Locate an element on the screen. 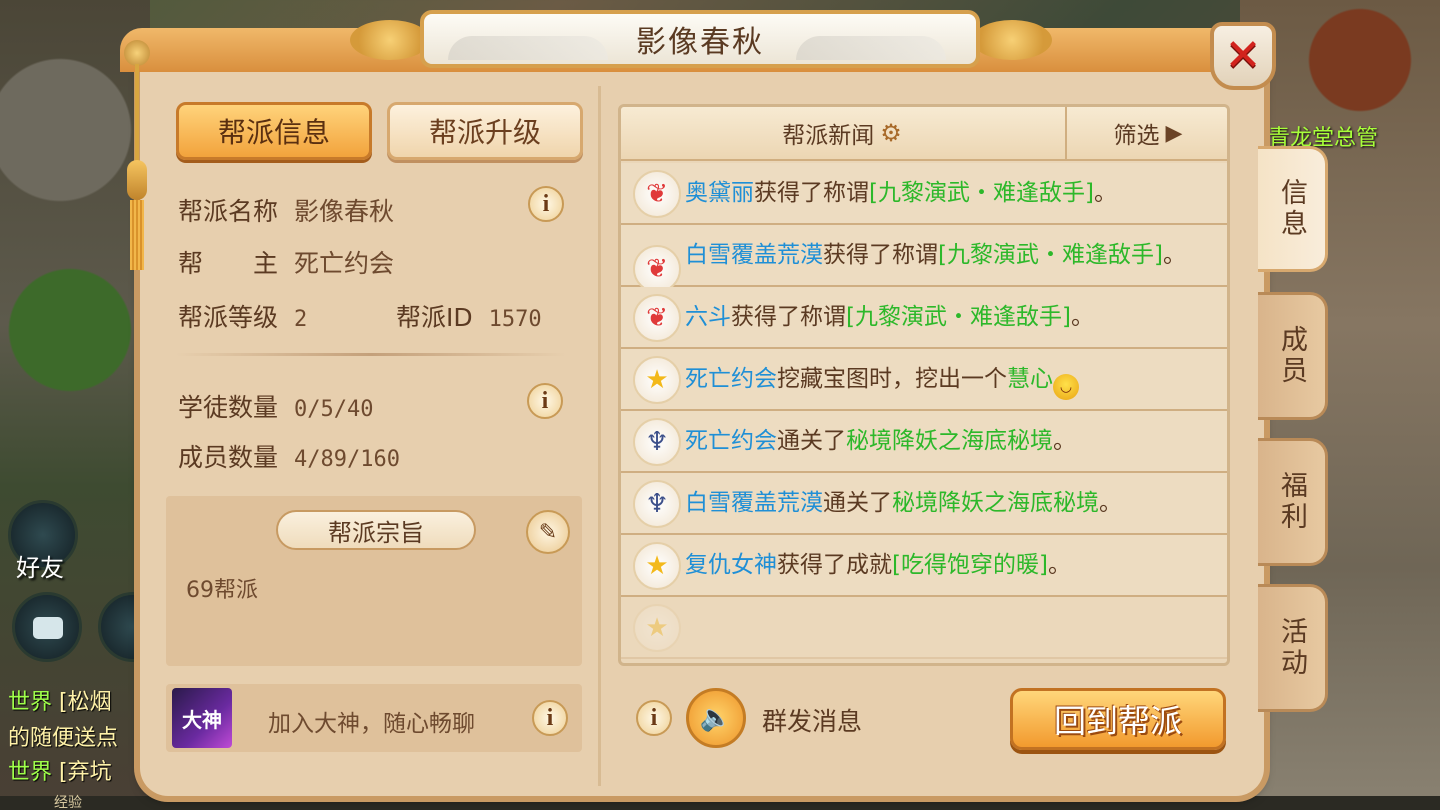 The height and width of the screenshot is (810, 1440). guild-id-label: 帮派ID is located at coordinates (434, 317).